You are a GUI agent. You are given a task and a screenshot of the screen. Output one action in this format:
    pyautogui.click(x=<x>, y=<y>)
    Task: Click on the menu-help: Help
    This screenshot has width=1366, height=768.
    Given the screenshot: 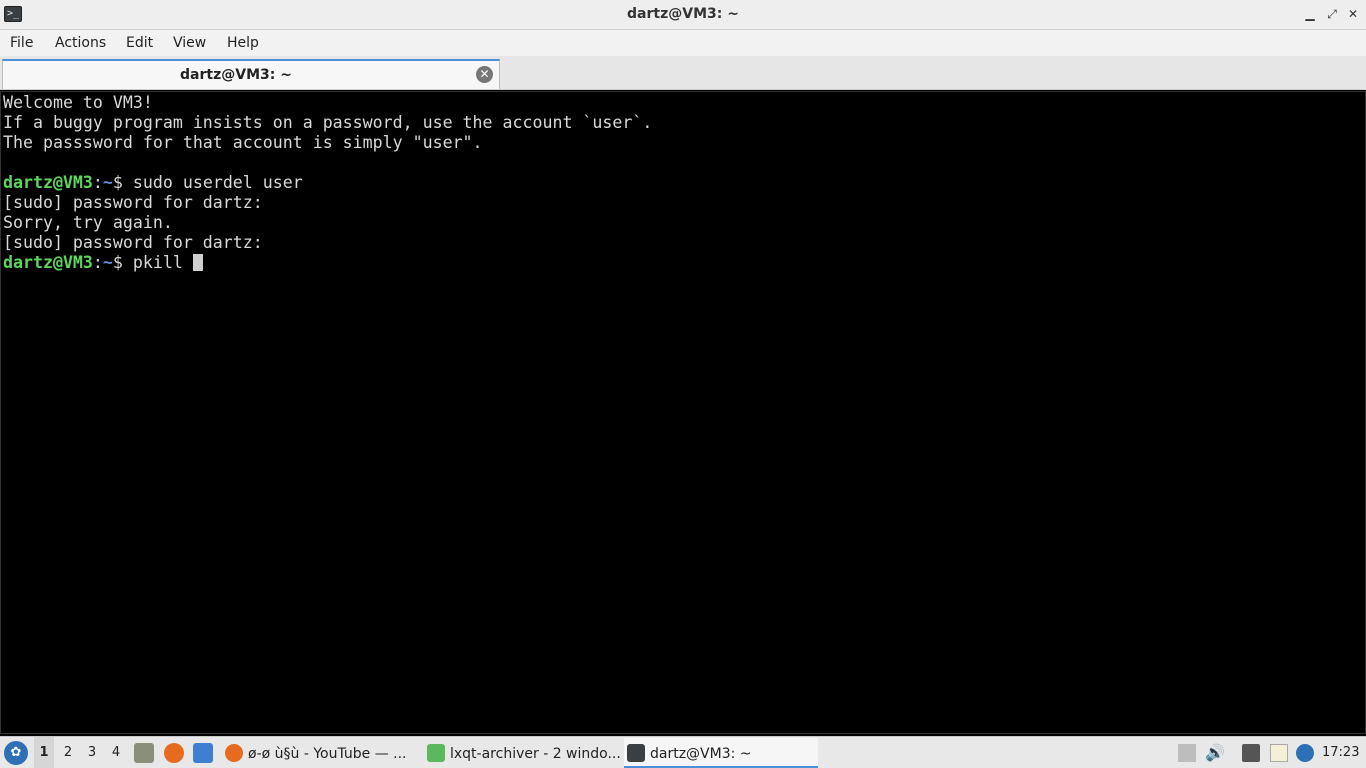 What is the action you would take?
    pyautogui.click(x=243, y=43)
    